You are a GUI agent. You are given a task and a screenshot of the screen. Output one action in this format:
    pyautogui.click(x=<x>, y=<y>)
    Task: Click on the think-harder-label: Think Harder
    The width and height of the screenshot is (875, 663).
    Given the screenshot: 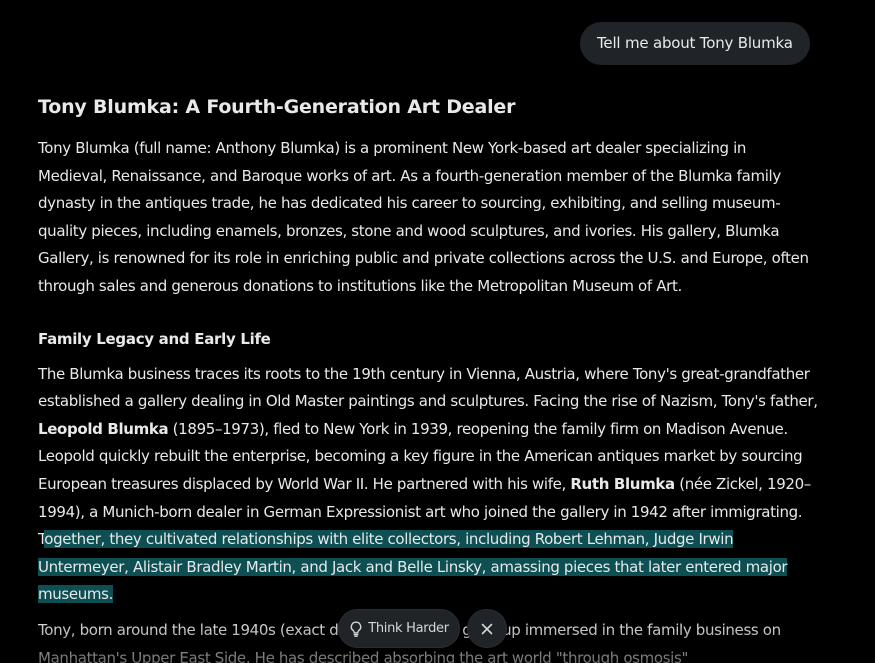 What is the action you would take?
    pyautogui.click(x=408, y=628)
    